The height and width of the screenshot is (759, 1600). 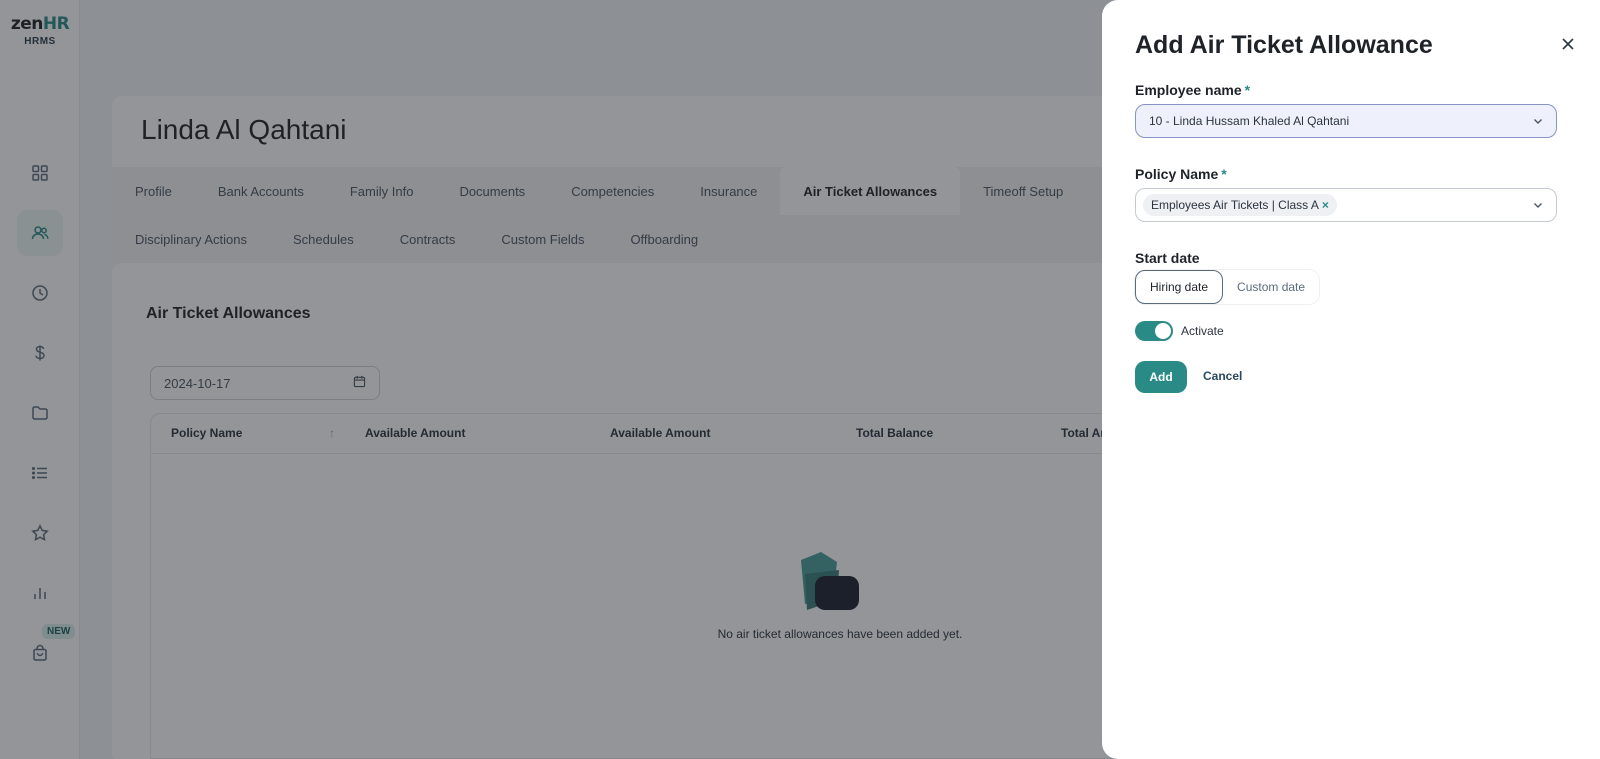 What do you see at coordinates (1181, 174) in the screenshot?
I see `policy-name-label: Policy Name *` at bounding box center [1181, 174].